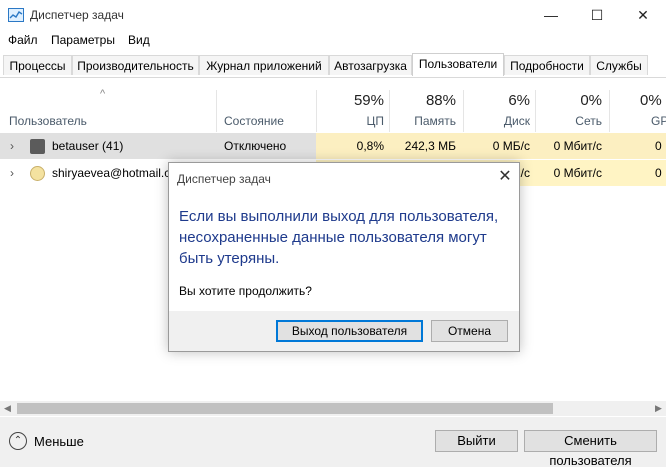 This screenshot has width=666, height=471. What do you see at coordinates (352, 121) in the screenshot?
I see `column-cpu: ЦП` at bounding box center [352, 121].